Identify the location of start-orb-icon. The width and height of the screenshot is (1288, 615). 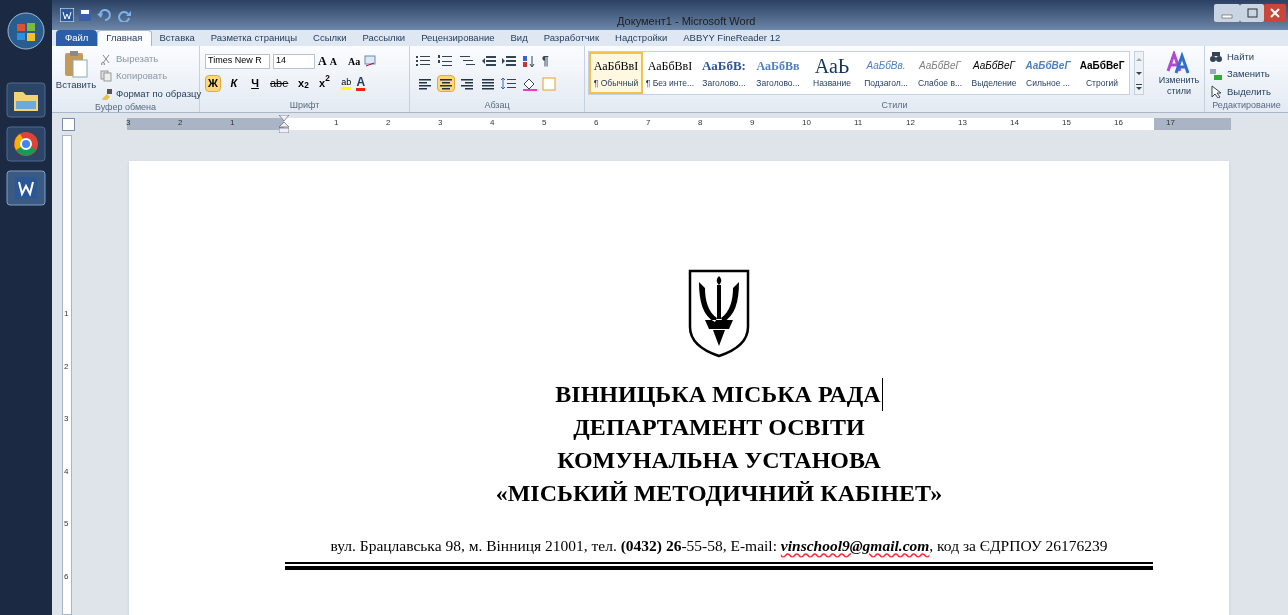
(26, 31).